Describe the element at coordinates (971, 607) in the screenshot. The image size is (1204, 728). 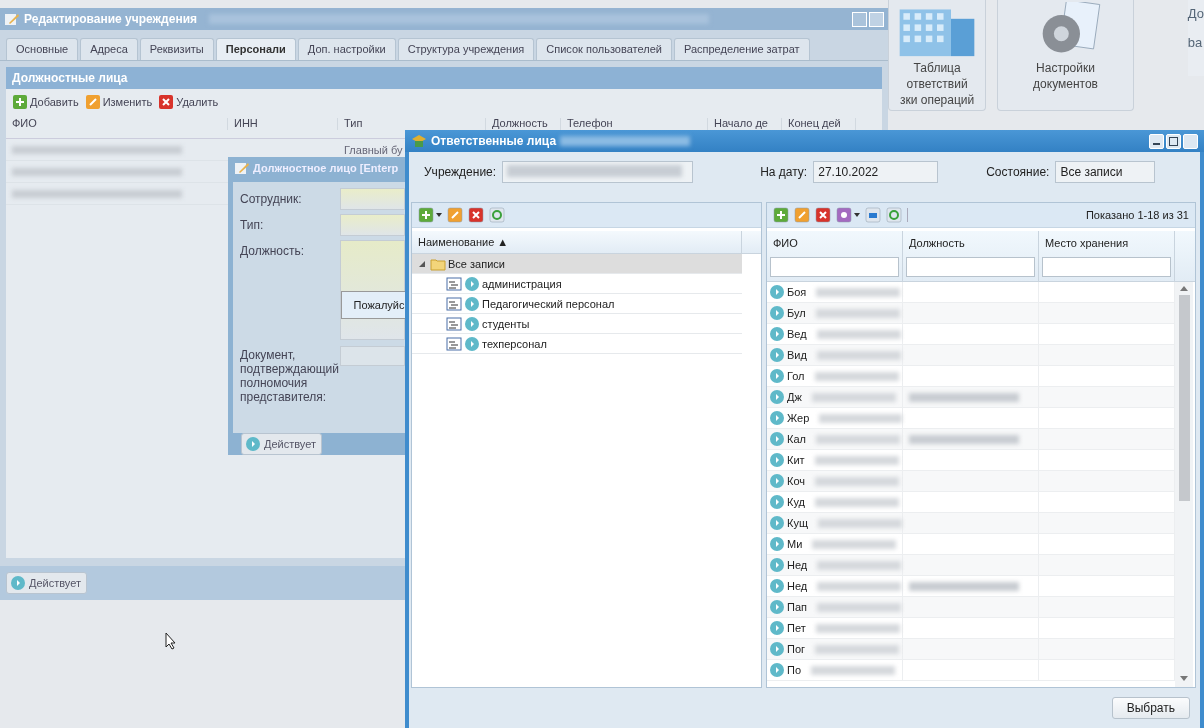
I see `table-row: Пап` at that location.